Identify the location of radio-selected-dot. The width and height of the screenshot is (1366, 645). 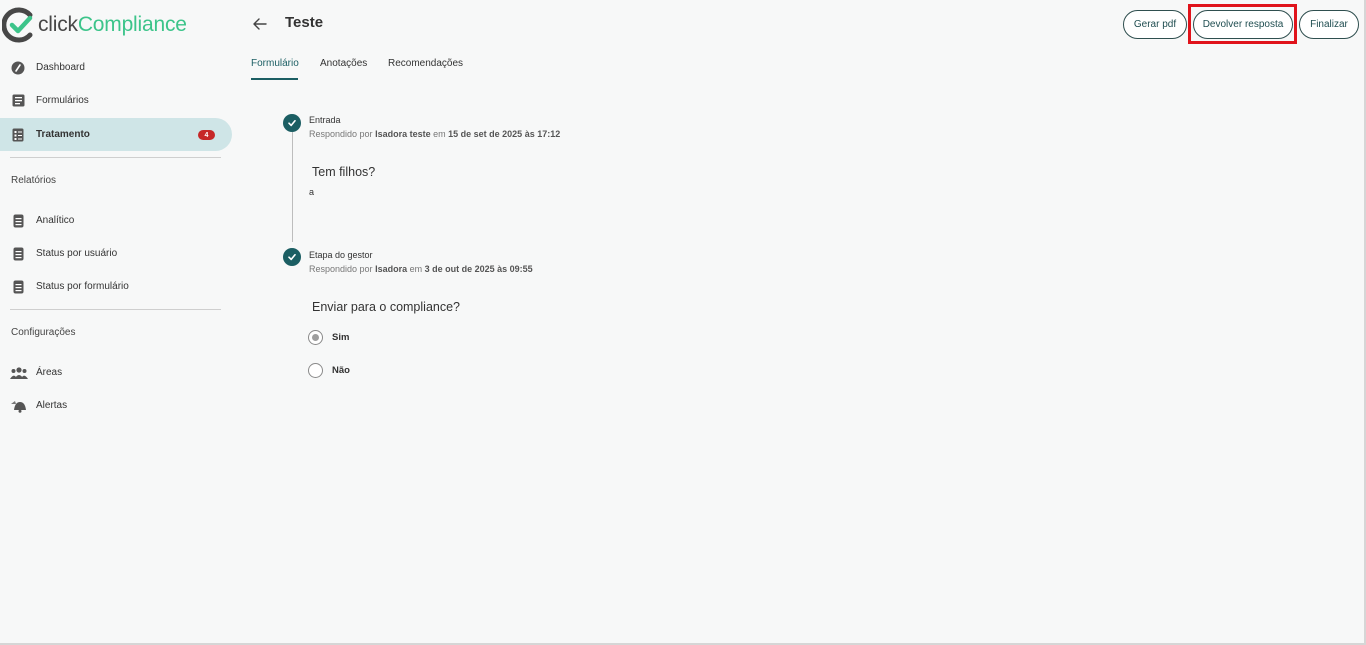
(315, 337).